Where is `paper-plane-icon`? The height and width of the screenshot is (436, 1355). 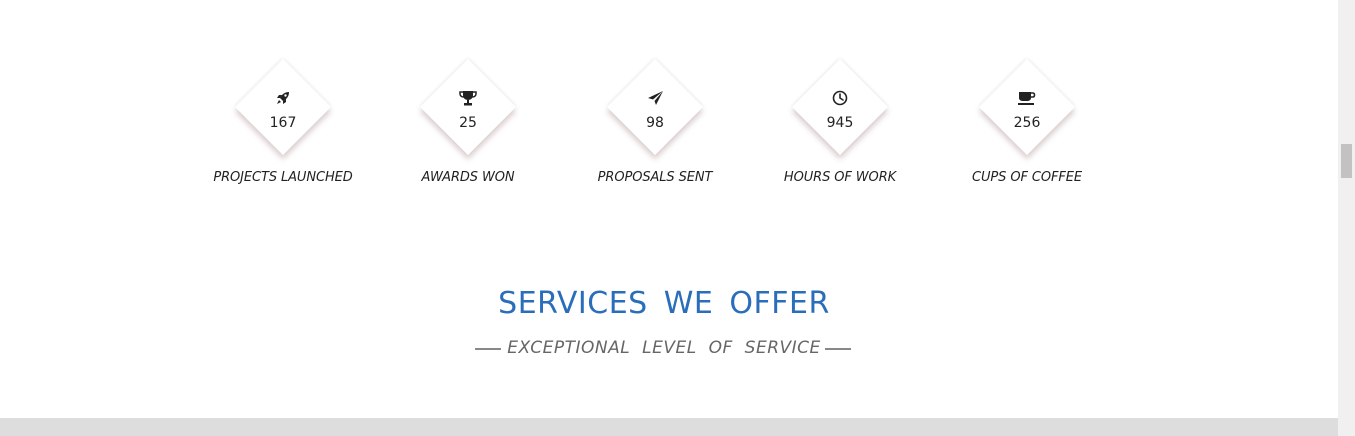
paper-plane-icon is located at coordinates (655, 99).